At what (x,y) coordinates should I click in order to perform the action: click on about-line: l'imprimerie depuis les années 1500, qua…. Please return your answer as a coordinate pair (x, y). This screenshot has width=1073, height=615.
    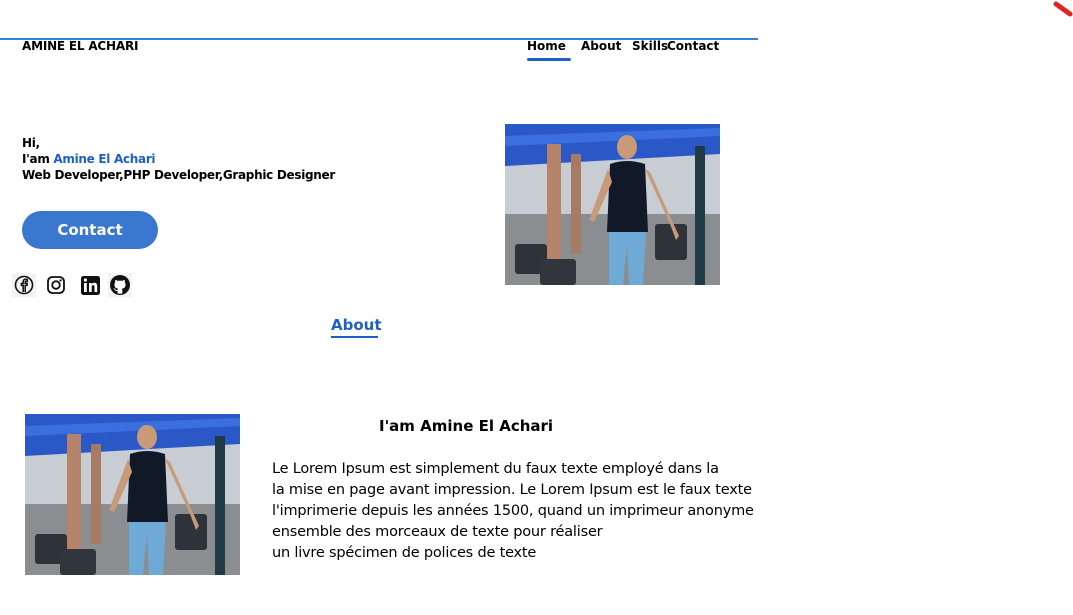
    Looking at the image, I should click on (513, 511).